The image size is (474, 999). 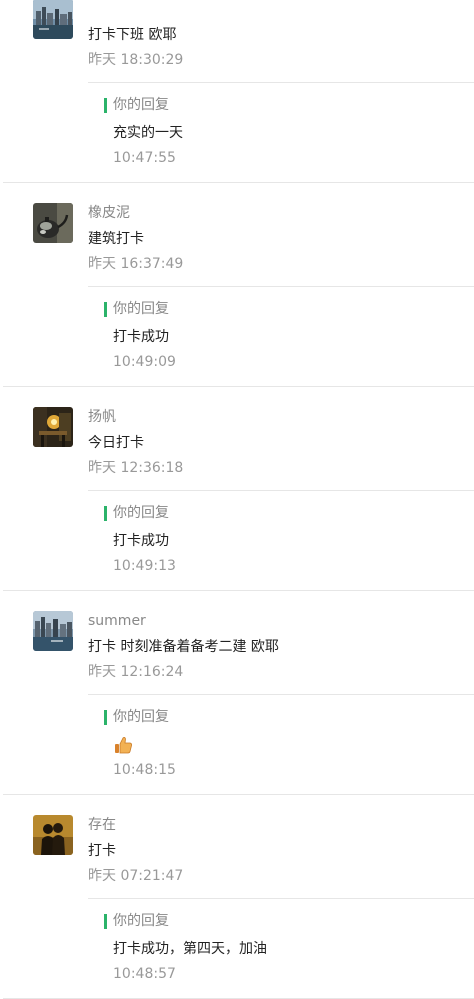 I want to click on message-time: 昨天 12:16:24, so click(x=136, y=672).